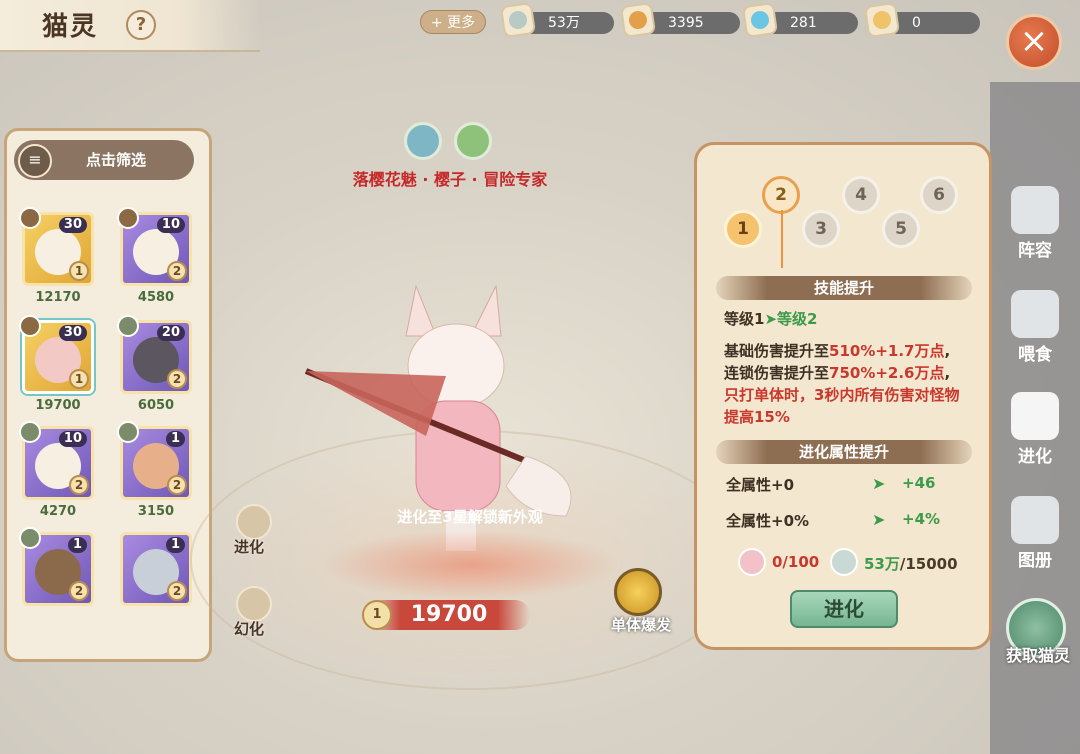  I want to click on help-button: ?, so click(141, 25).